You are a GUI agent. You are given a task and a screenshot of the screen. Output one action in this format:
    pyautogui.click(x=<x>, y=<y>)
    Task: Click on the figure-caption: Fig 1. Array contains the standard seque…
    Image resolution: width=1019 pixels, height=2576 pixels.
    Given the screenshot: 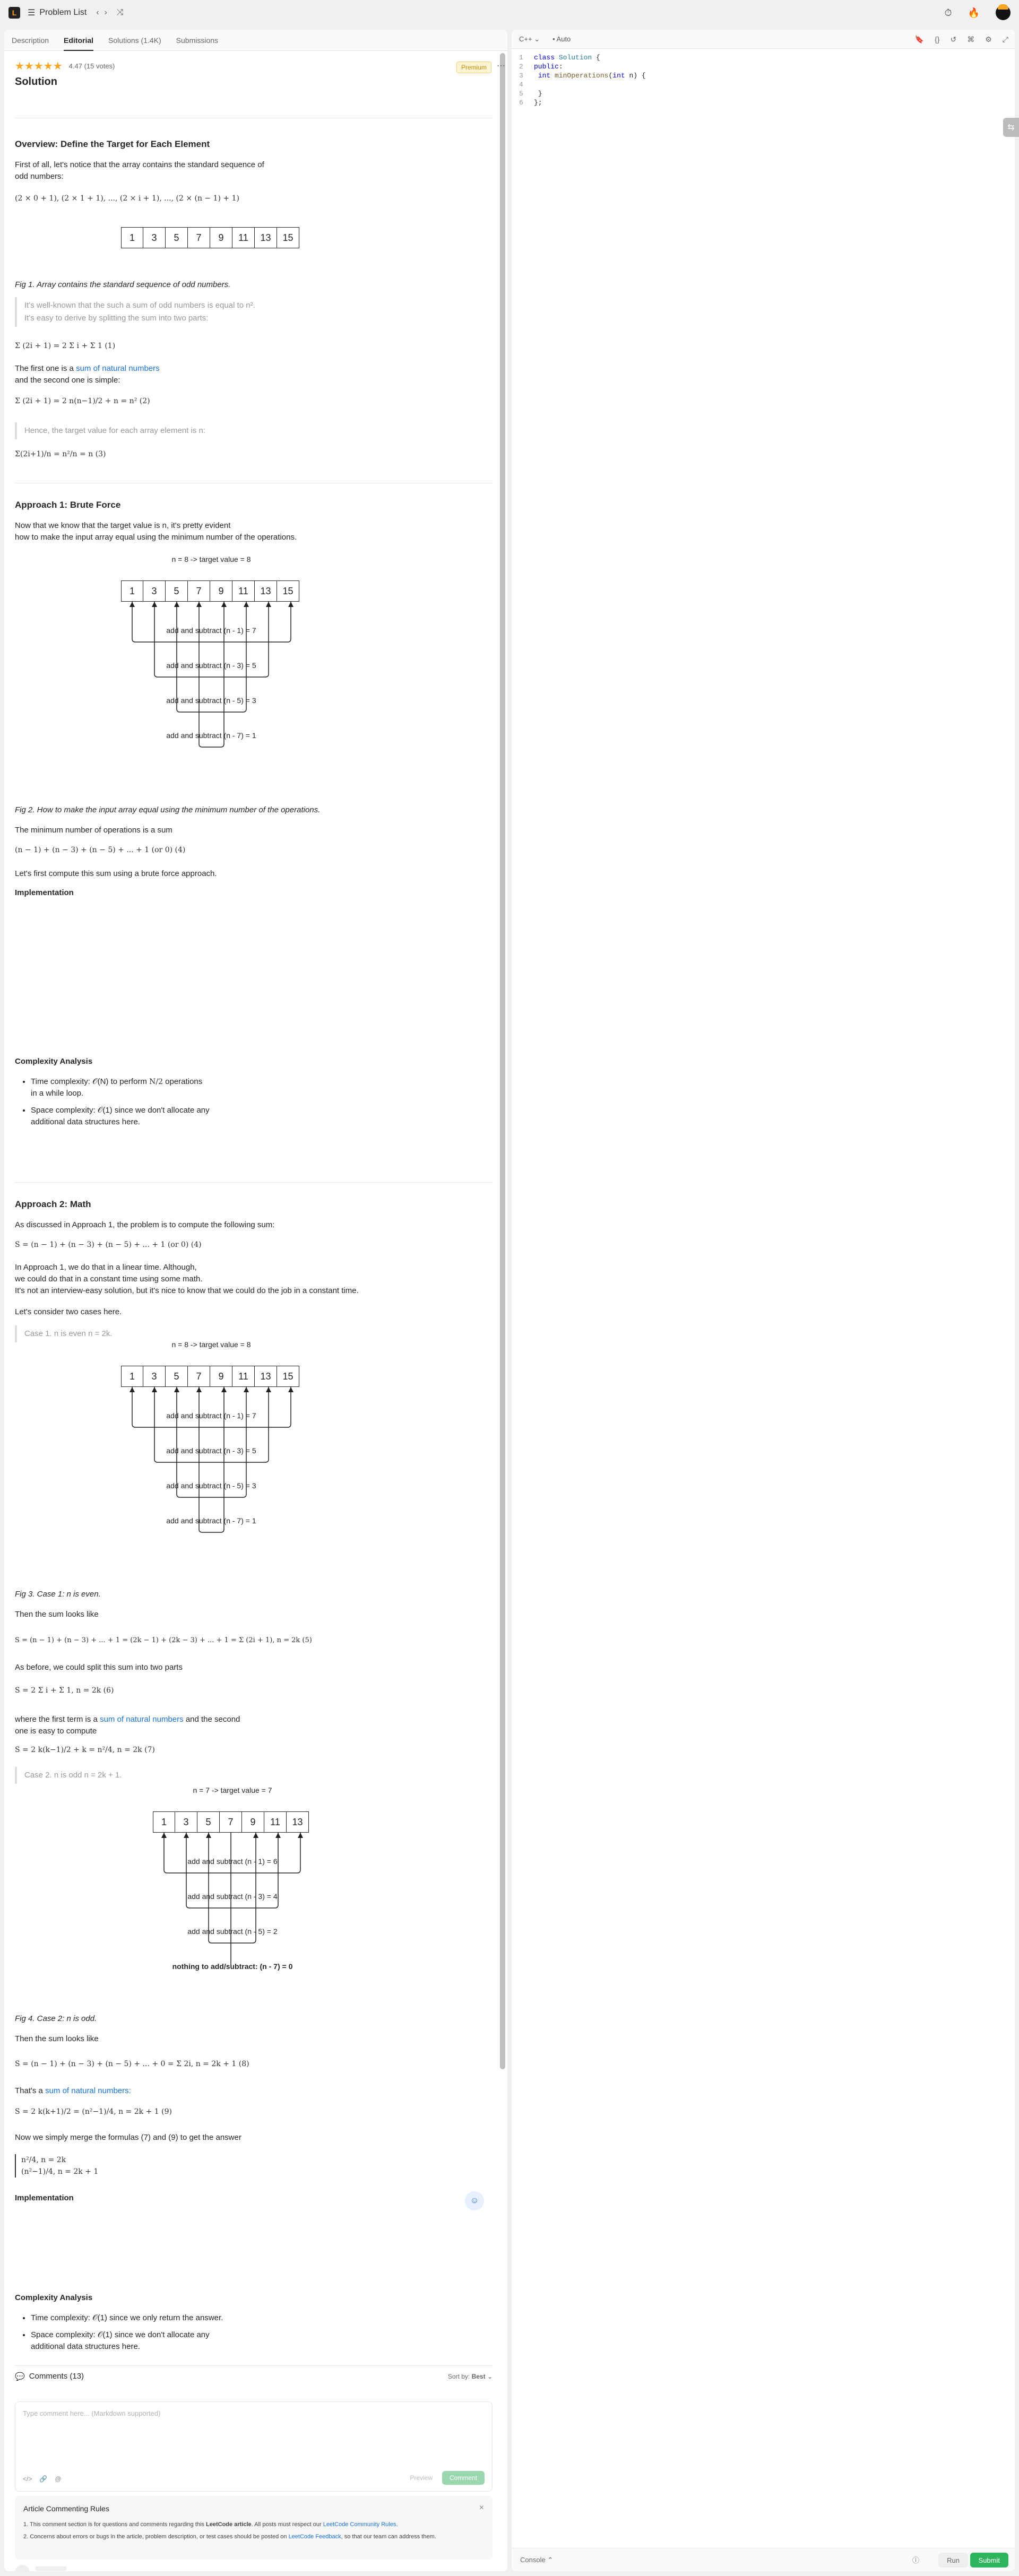 What is the action you would take?
    pyautogui.click(x=123, y=284)
    